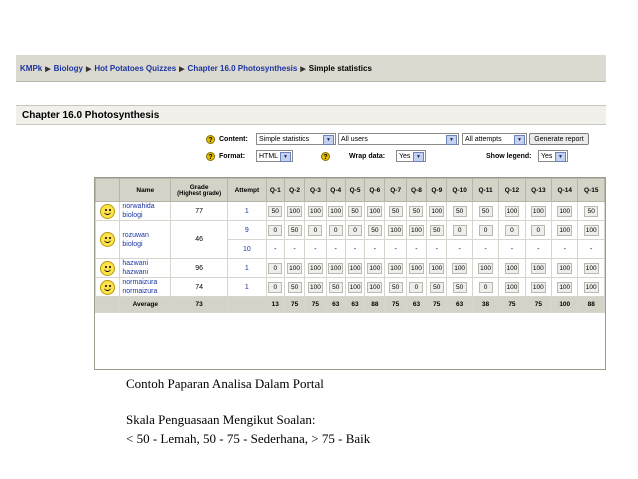 Image resolution: width=638 pixels, height=479 pixels. What do you see at coordinates (411, 156) in the screenshot?
I see `wrap-data-select: Yes ▼` at bounding box center [411, 156].